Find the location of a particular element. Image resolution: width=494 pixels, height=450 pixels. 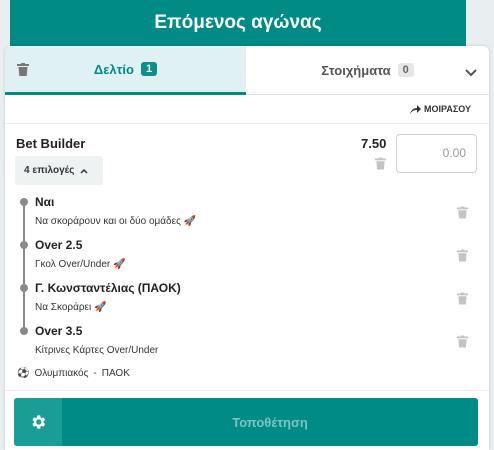

clear-betslip-trash-icon is located at coordinates (23, 72).